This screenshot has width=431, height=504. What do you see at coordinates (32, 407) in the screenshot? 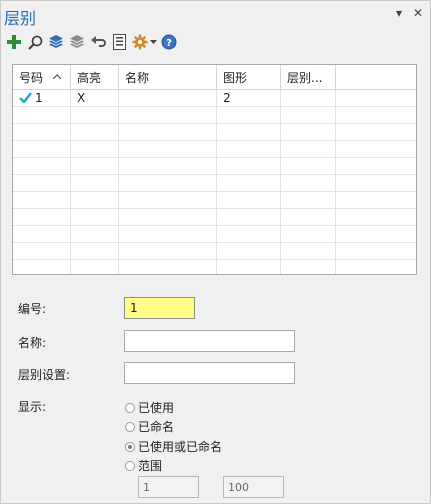
I see `display-label: 显示:` at bounding box center [32, 407].